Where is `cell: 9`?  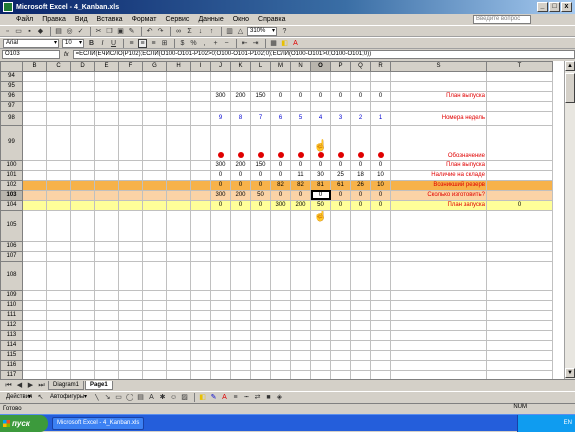 cell: 9 is located at coordinates (220, 118).